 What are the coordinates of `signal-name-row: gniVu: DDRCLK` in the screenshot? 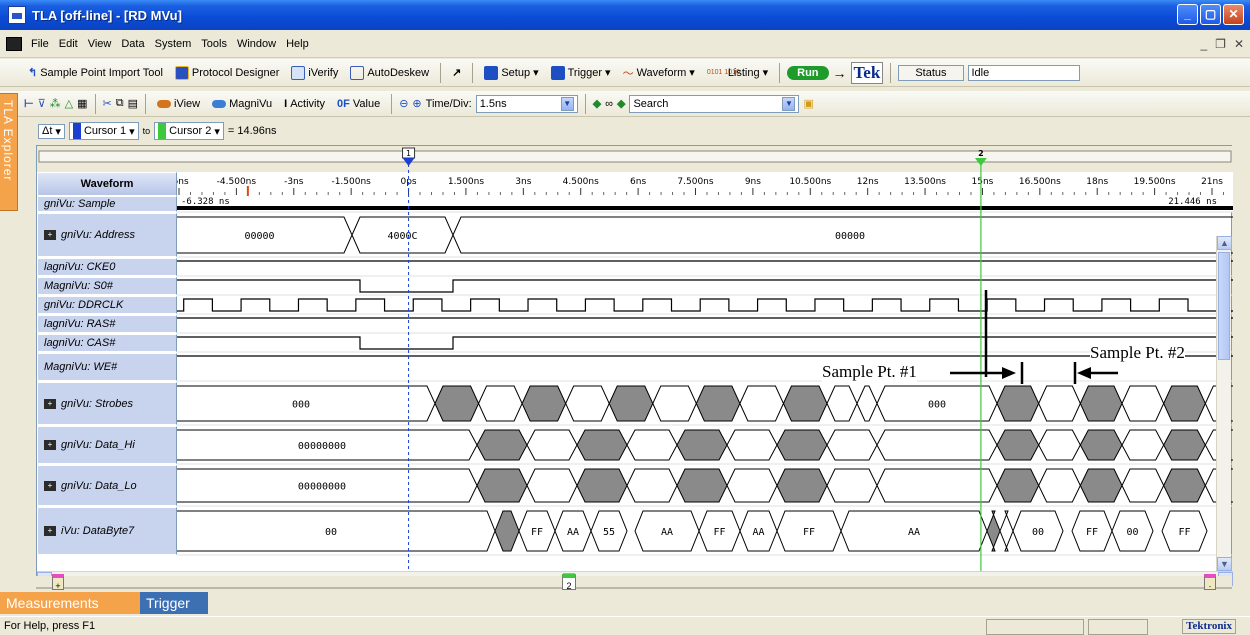 It's located at (107, 305).